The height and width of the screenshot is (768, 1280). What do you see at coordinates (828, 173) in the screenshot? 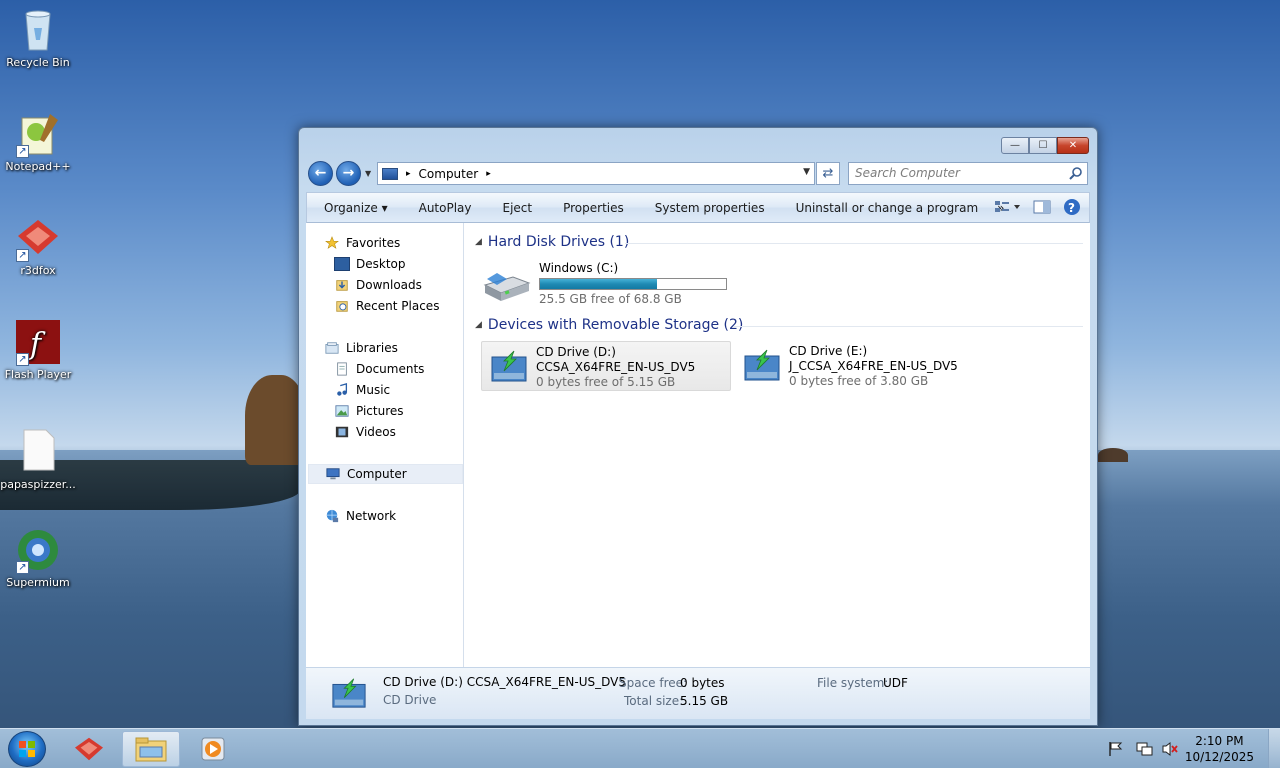
I see `refresh-button: ⇄` at bounding box center [828, 173].